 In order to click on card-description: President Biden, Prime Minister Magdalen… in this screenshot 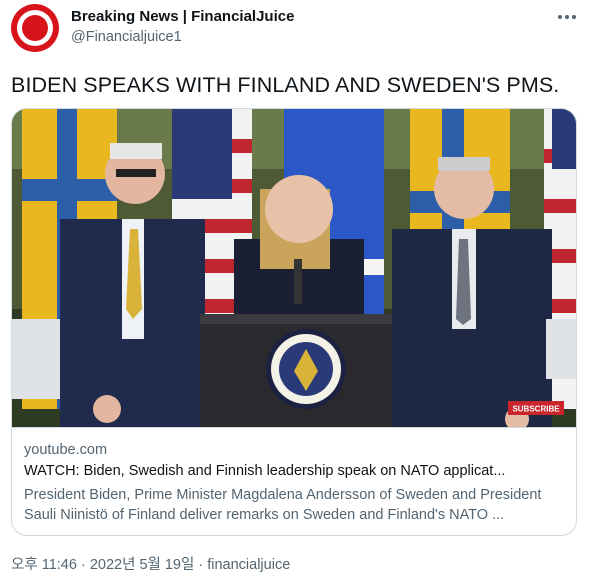, I will do `click(283, 505)`.